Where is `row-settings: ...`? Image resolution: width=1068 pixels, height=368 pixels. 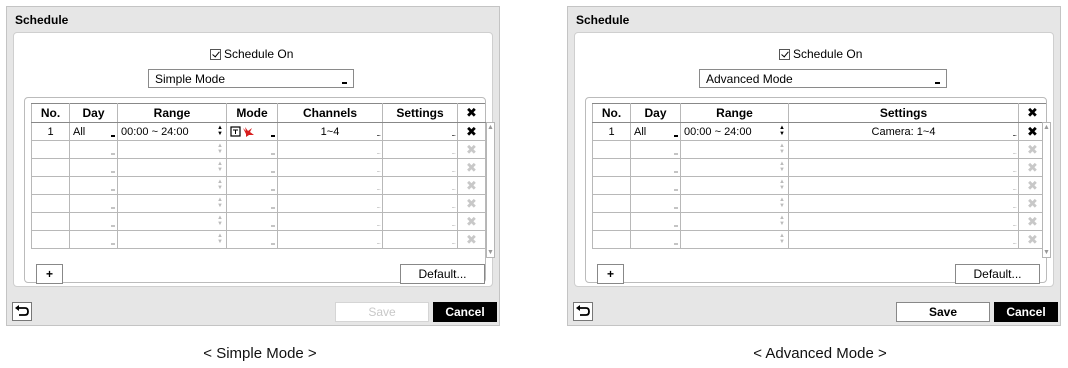
row-settings: ... is located at coordinates (420, 131).